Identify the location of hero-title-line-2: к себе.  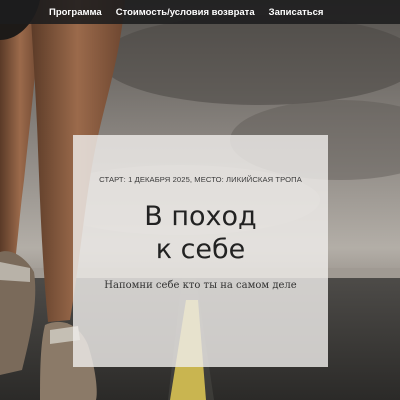
(200, 249).